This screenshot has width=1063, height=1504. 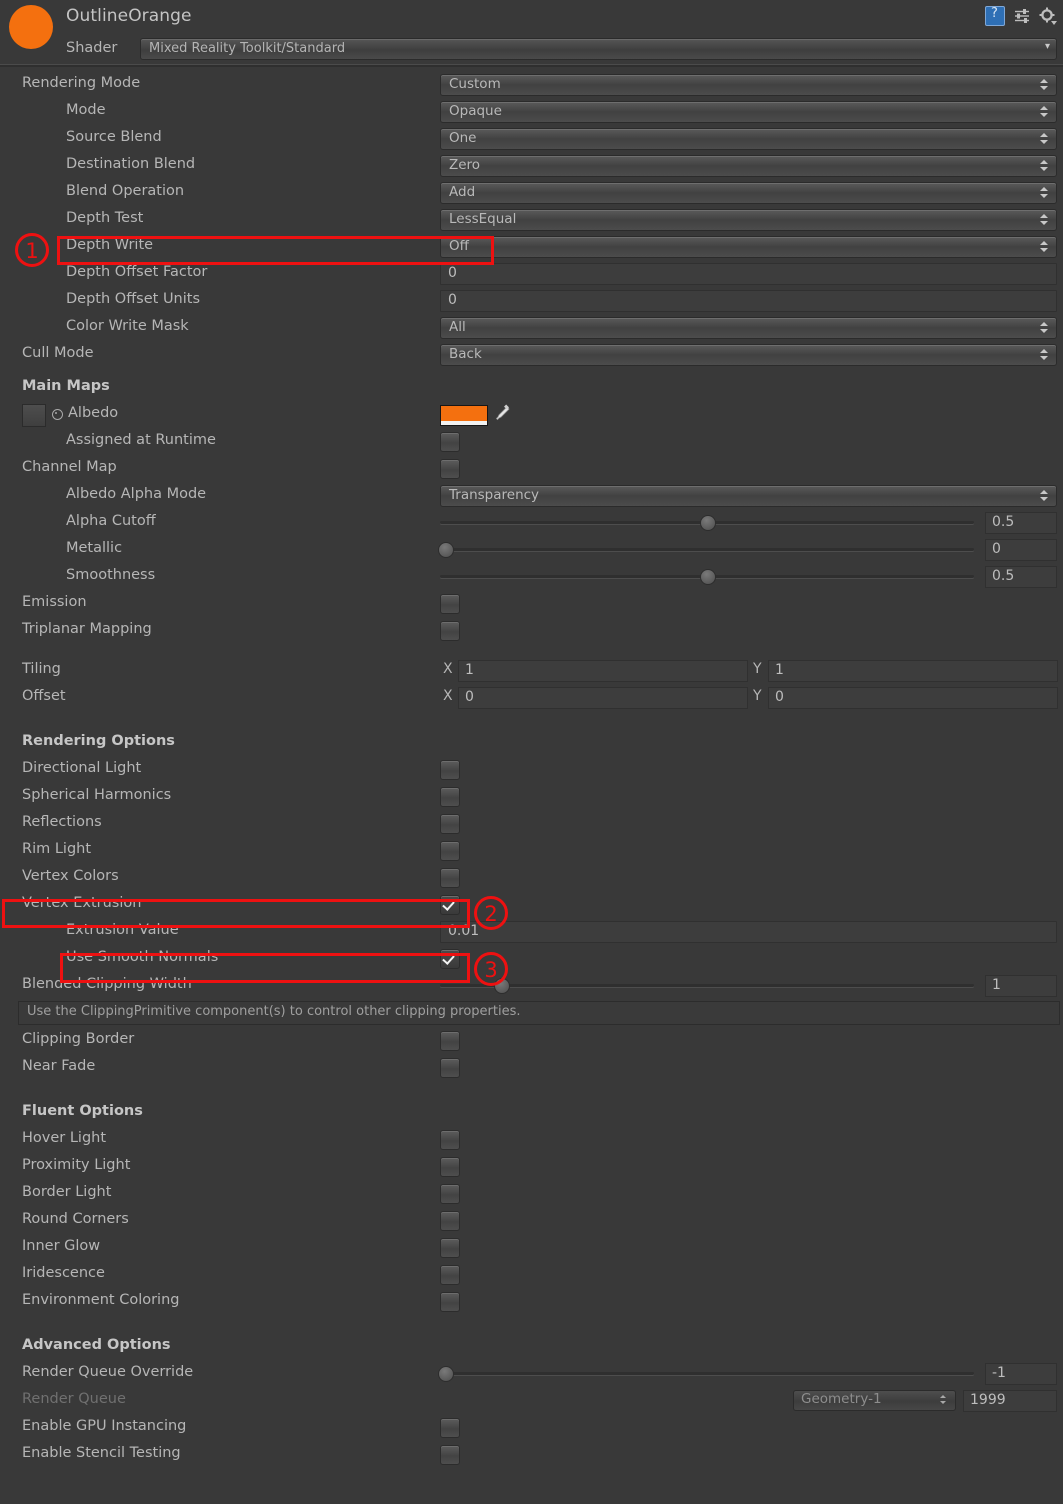 What do you see at coordinates (450, 1194) in the screenshot?
I see `checkbox-border-light` at bounding box center [450, 1194].